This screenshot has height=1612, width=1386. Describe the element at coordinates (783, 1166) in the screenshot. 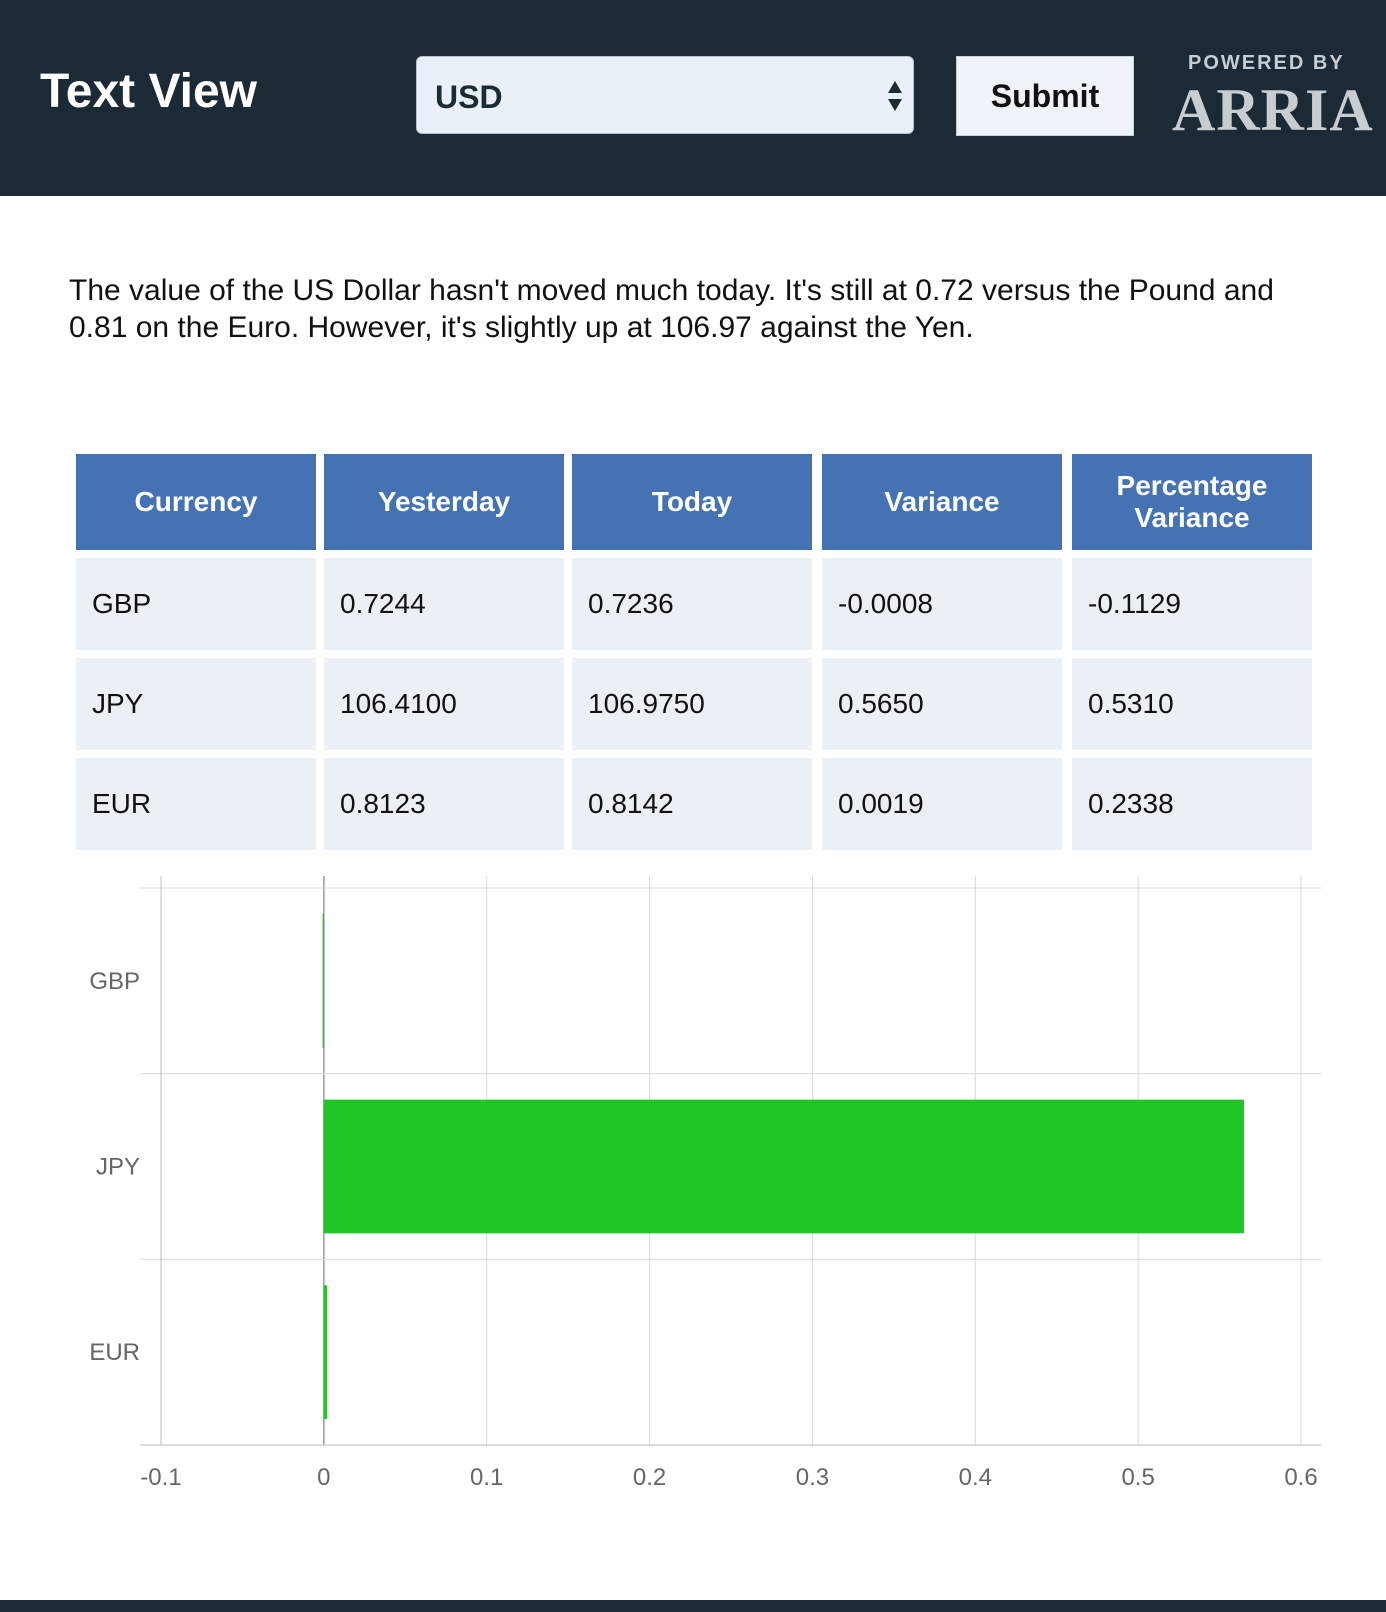

I see `bar-jpy` at that location.